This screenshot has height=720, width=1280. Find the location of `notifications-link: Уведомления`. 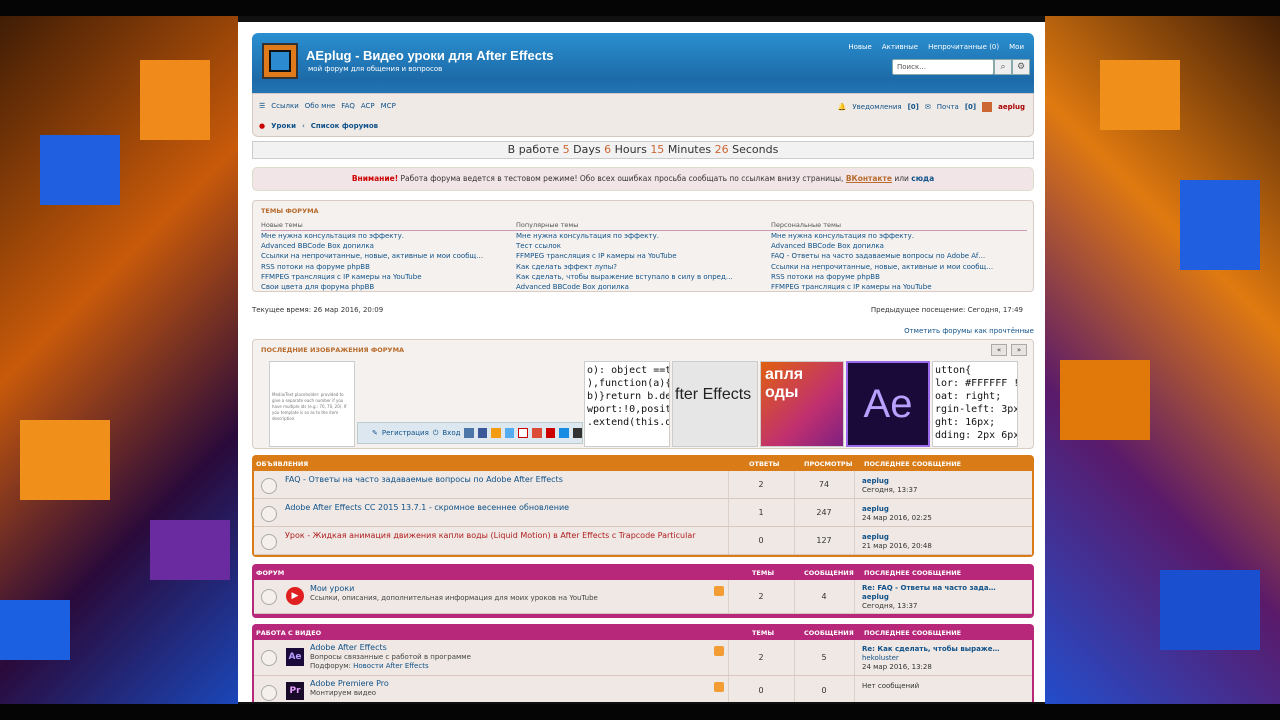

notifications-link: Уведомления is located at coordinates (876, 107).